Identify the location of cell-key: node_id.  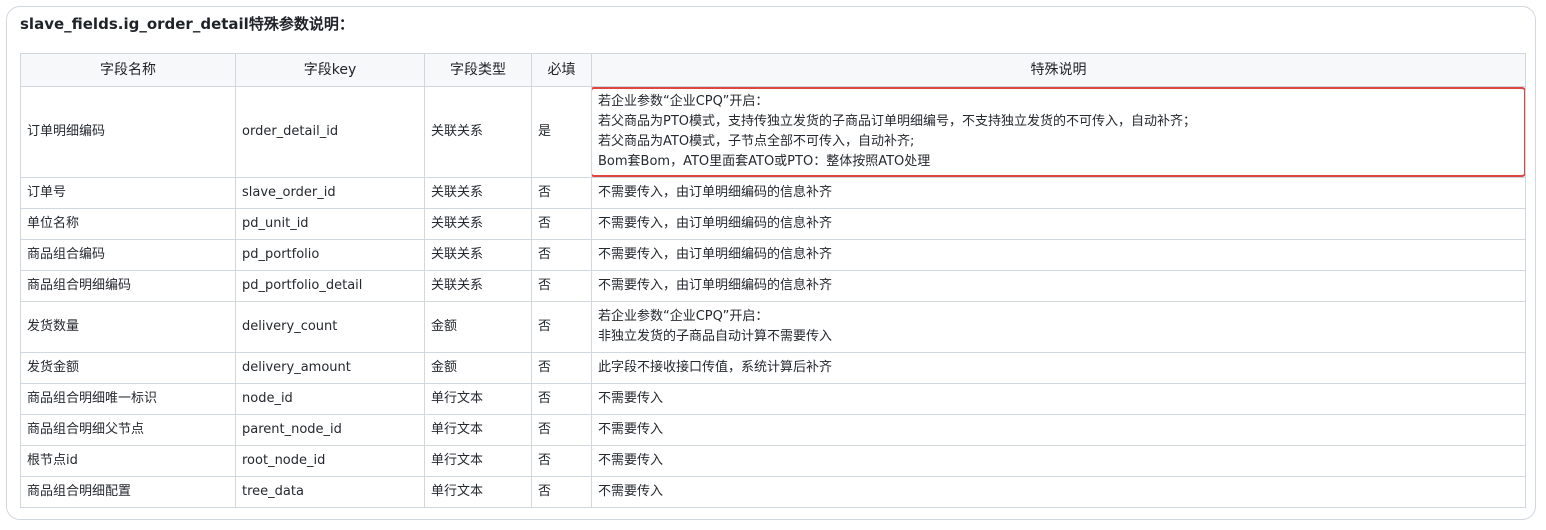
(330, 399).